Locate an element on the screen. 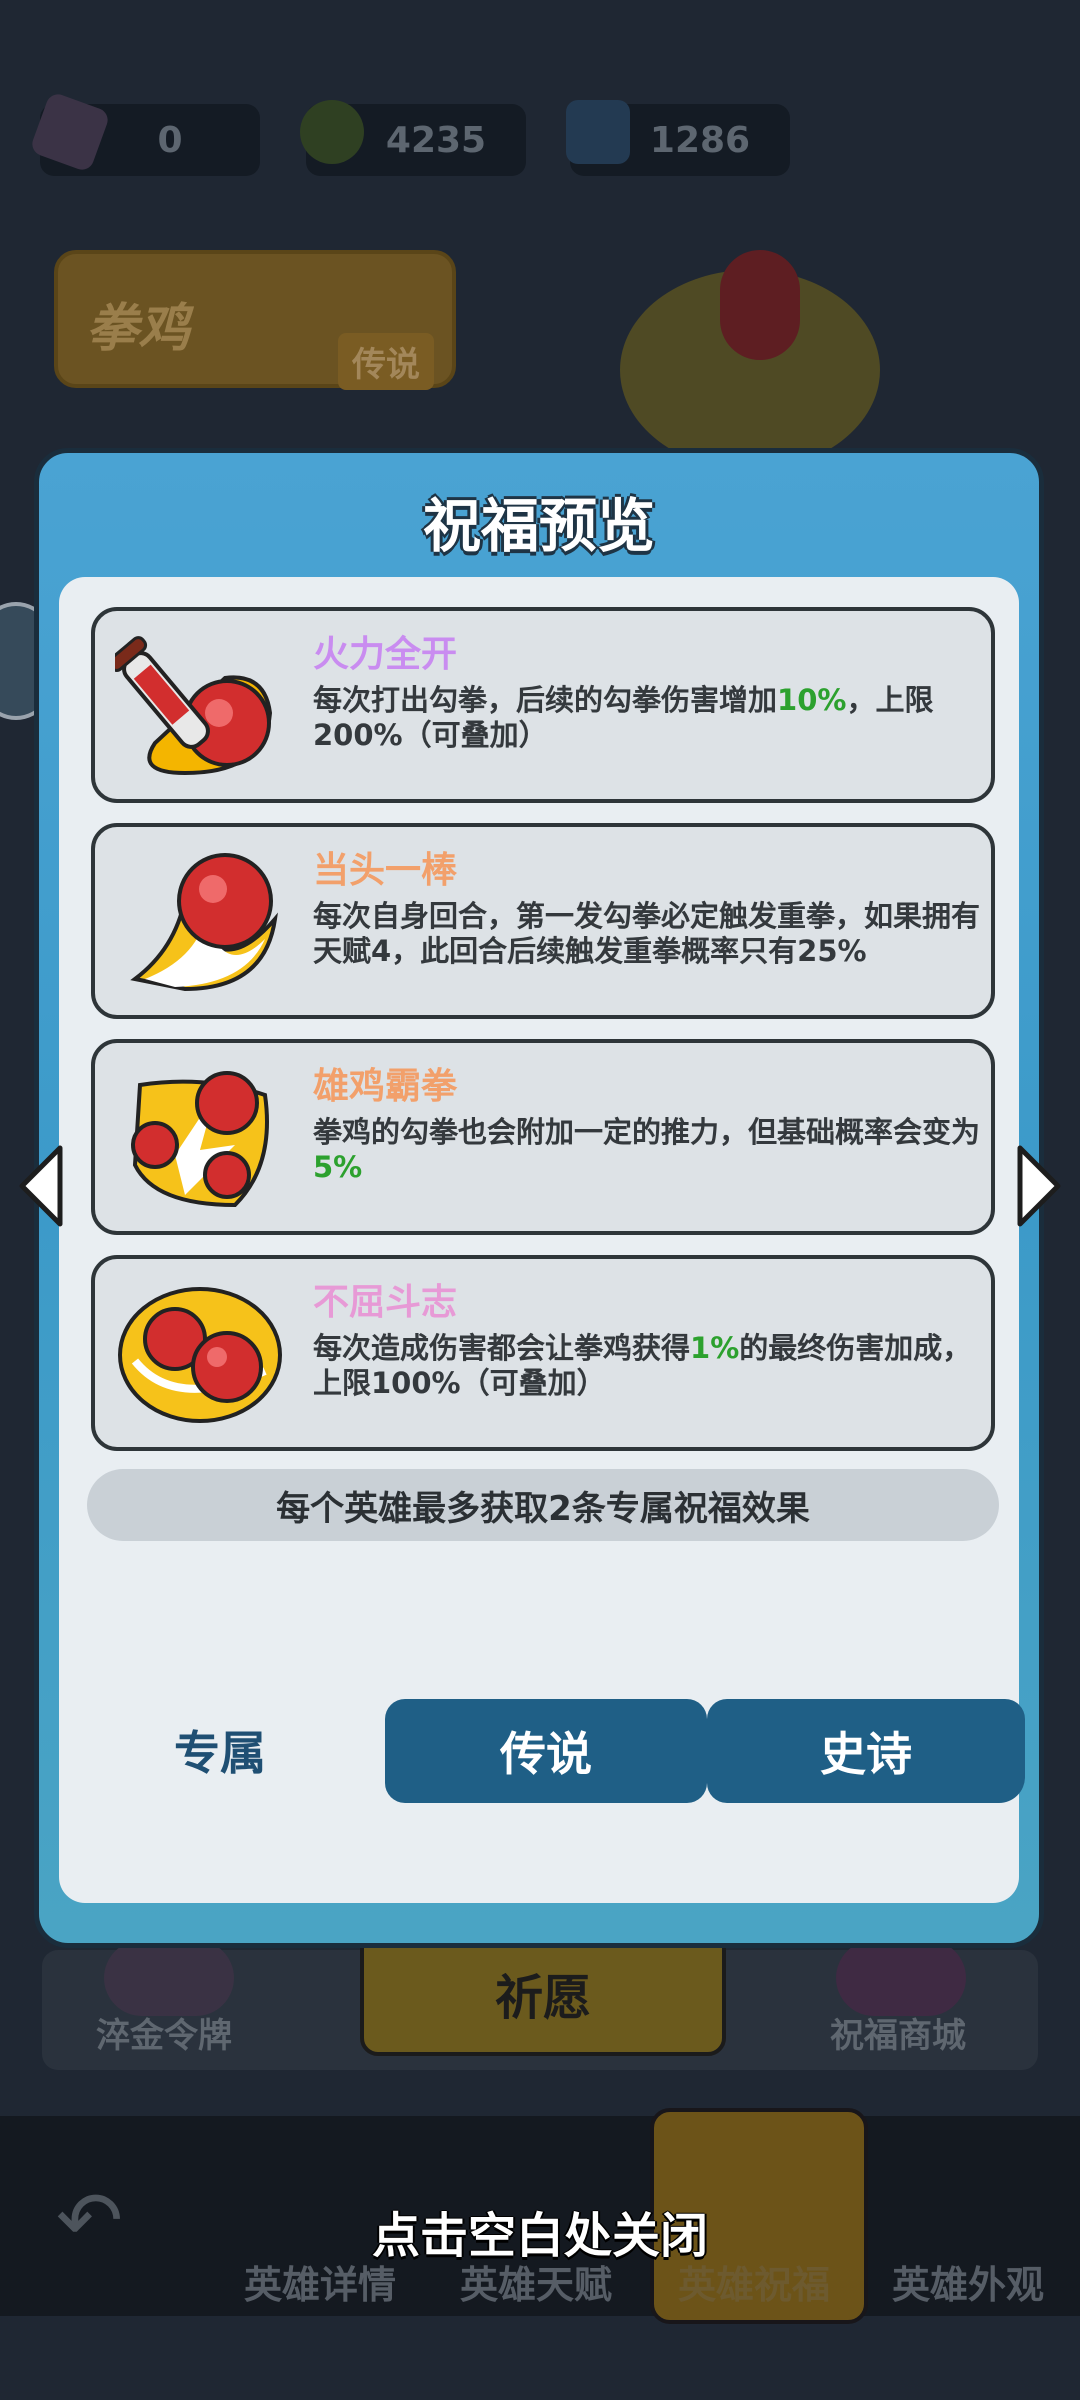 The image size is (1080, 2400). double-fist-swirl-icon is located at coordinates (200, 1355).